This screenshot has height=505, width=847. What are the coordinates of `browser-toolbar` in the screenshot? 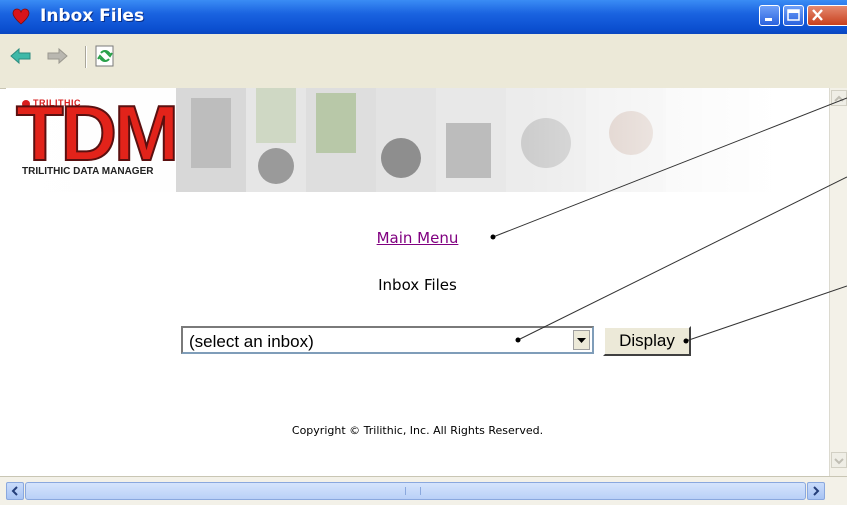 It's located at (423, 61).